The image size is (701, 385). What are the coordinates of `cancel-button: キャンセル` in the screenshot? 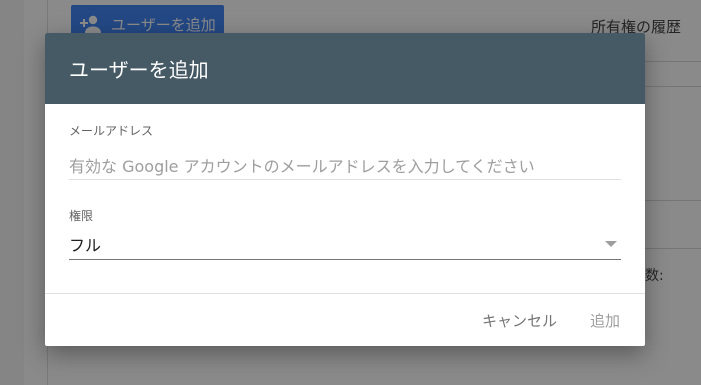 It's located at (519, 320).